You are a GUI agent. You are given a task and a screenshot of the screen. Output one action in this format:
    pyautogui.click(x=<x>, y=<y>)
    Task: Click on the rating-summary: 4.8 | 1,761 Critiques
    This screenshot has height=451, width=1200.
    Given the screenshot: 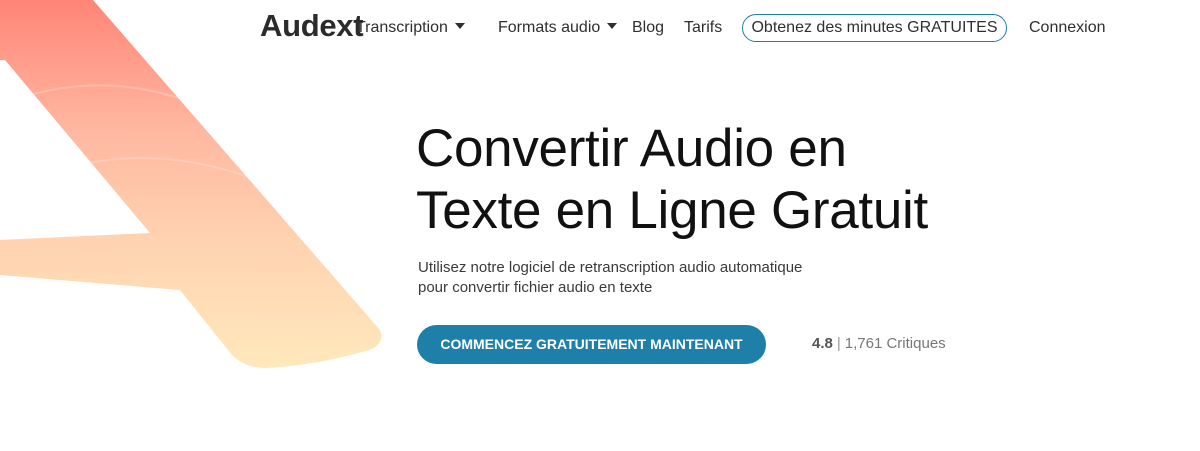 What is the action you would take?
    pyautogui.click(x=879, y=343)
    